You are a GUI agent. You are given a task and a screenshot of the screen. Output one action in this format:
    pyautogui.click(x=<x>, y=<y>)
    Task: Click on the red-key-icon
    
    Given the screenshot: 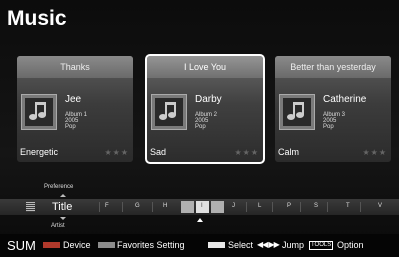 What is the action you would take?
    pyautogui.click(x=51, y=245)
    